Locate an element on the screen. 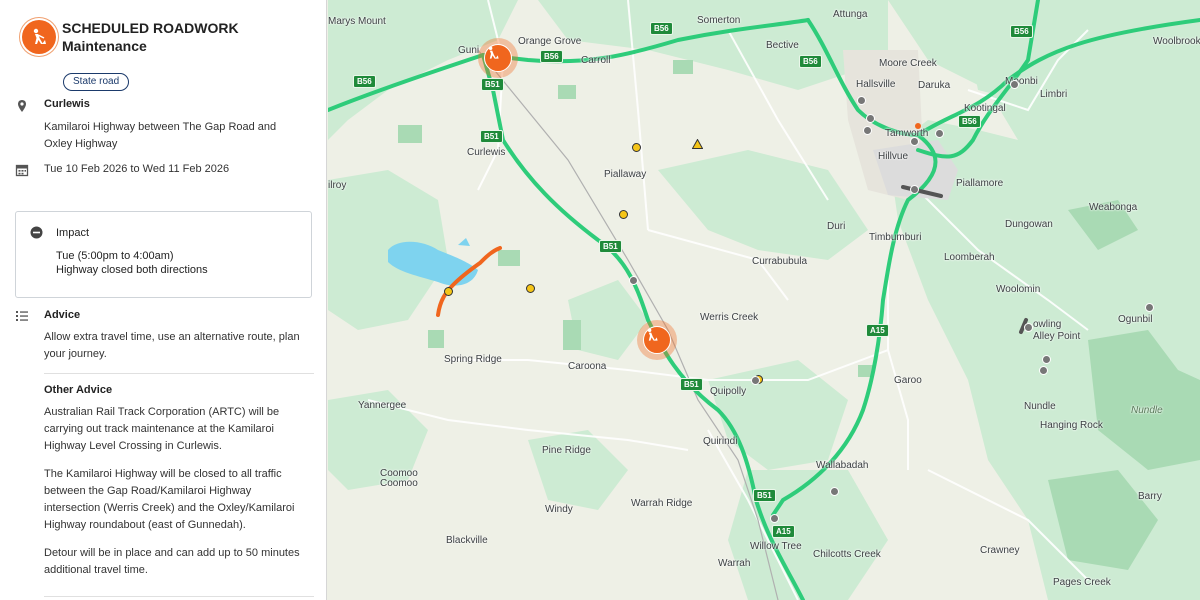 The width and height of the screenshot is (1200, 600). incident-title: SCHEDULED ROADWORK is located at coordinates (150, 28).